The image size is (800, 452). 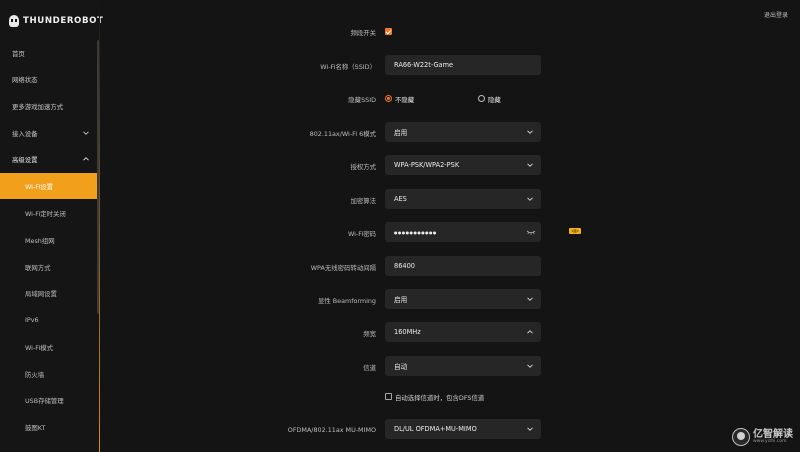 What do you see at coordinates (346, 301) in the screenshot?
I see `beamforming-label: 显性 Beamforming` at bounding box center [346, 301].